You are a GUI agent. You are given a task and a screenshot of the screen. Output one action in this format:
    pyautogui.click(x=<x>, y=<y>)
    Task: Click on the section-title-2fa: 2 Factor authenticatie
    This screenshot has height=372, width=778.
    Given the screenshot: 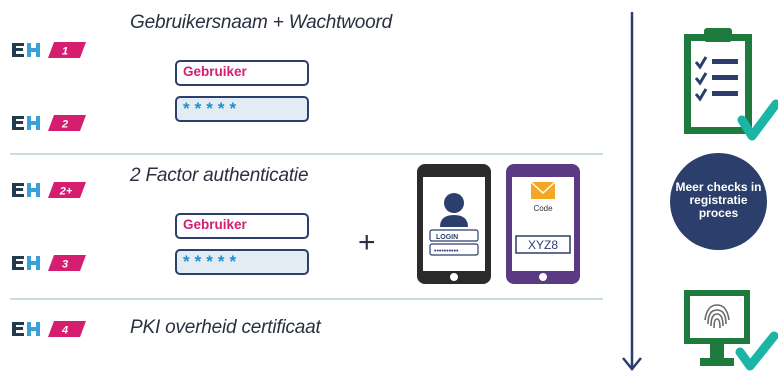 What is the action you would take?
    pyautogui.click(x=219, y=175)
    